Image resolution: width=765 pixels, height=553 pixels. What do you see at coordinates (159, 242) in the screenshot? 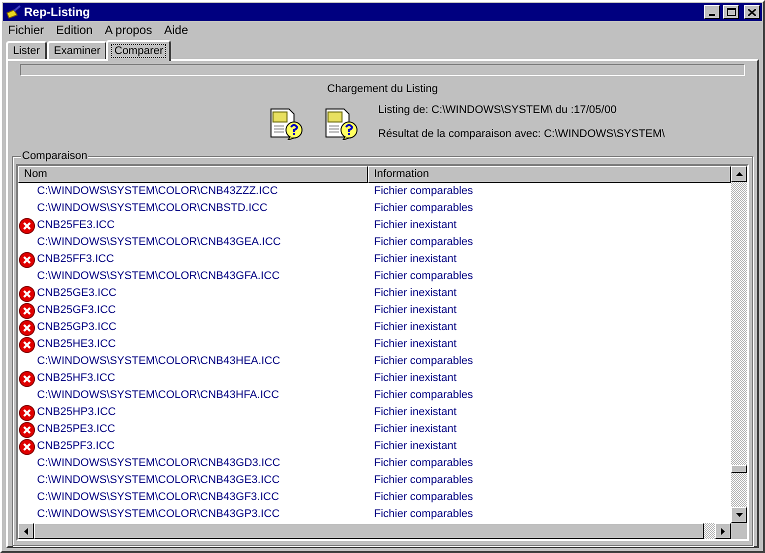
I see `file-name: C:\WINDOWS\SYSTEM\COLOR\CNB43GEA.ICC` at bounding box center [159, 242].